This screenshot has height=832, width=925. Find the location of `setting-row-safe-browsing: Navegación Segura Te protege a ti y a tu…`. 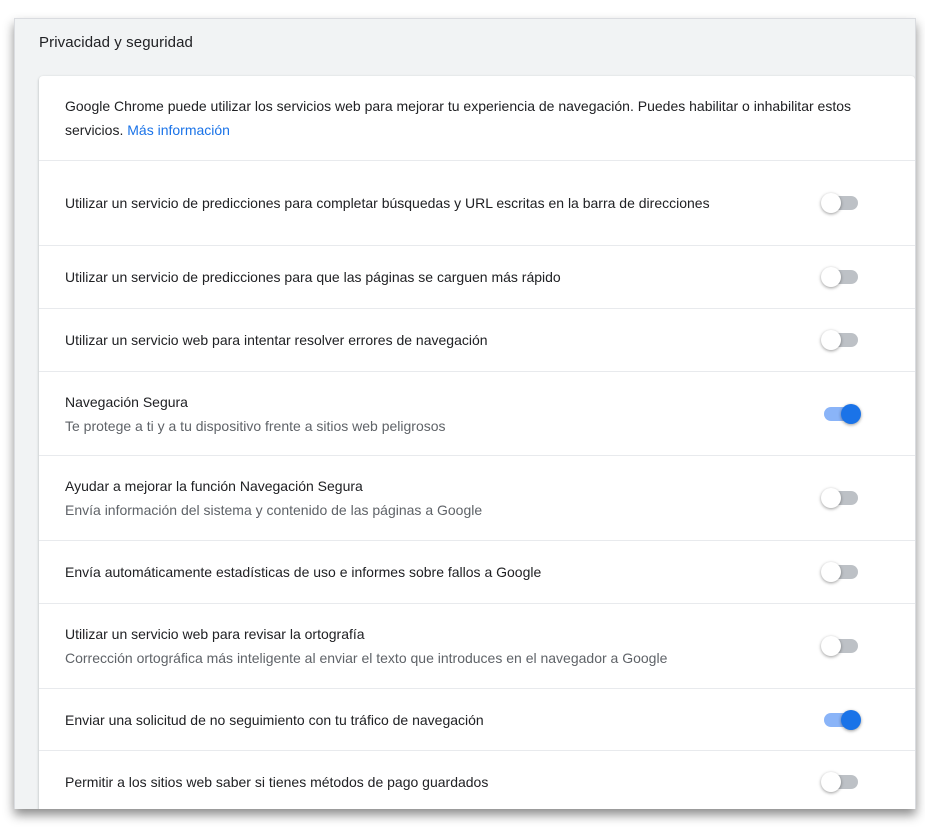

setting-row-safe-browsing: Navegación Segura Te protege a ti y a tu… is located at coordinates (477, 413).